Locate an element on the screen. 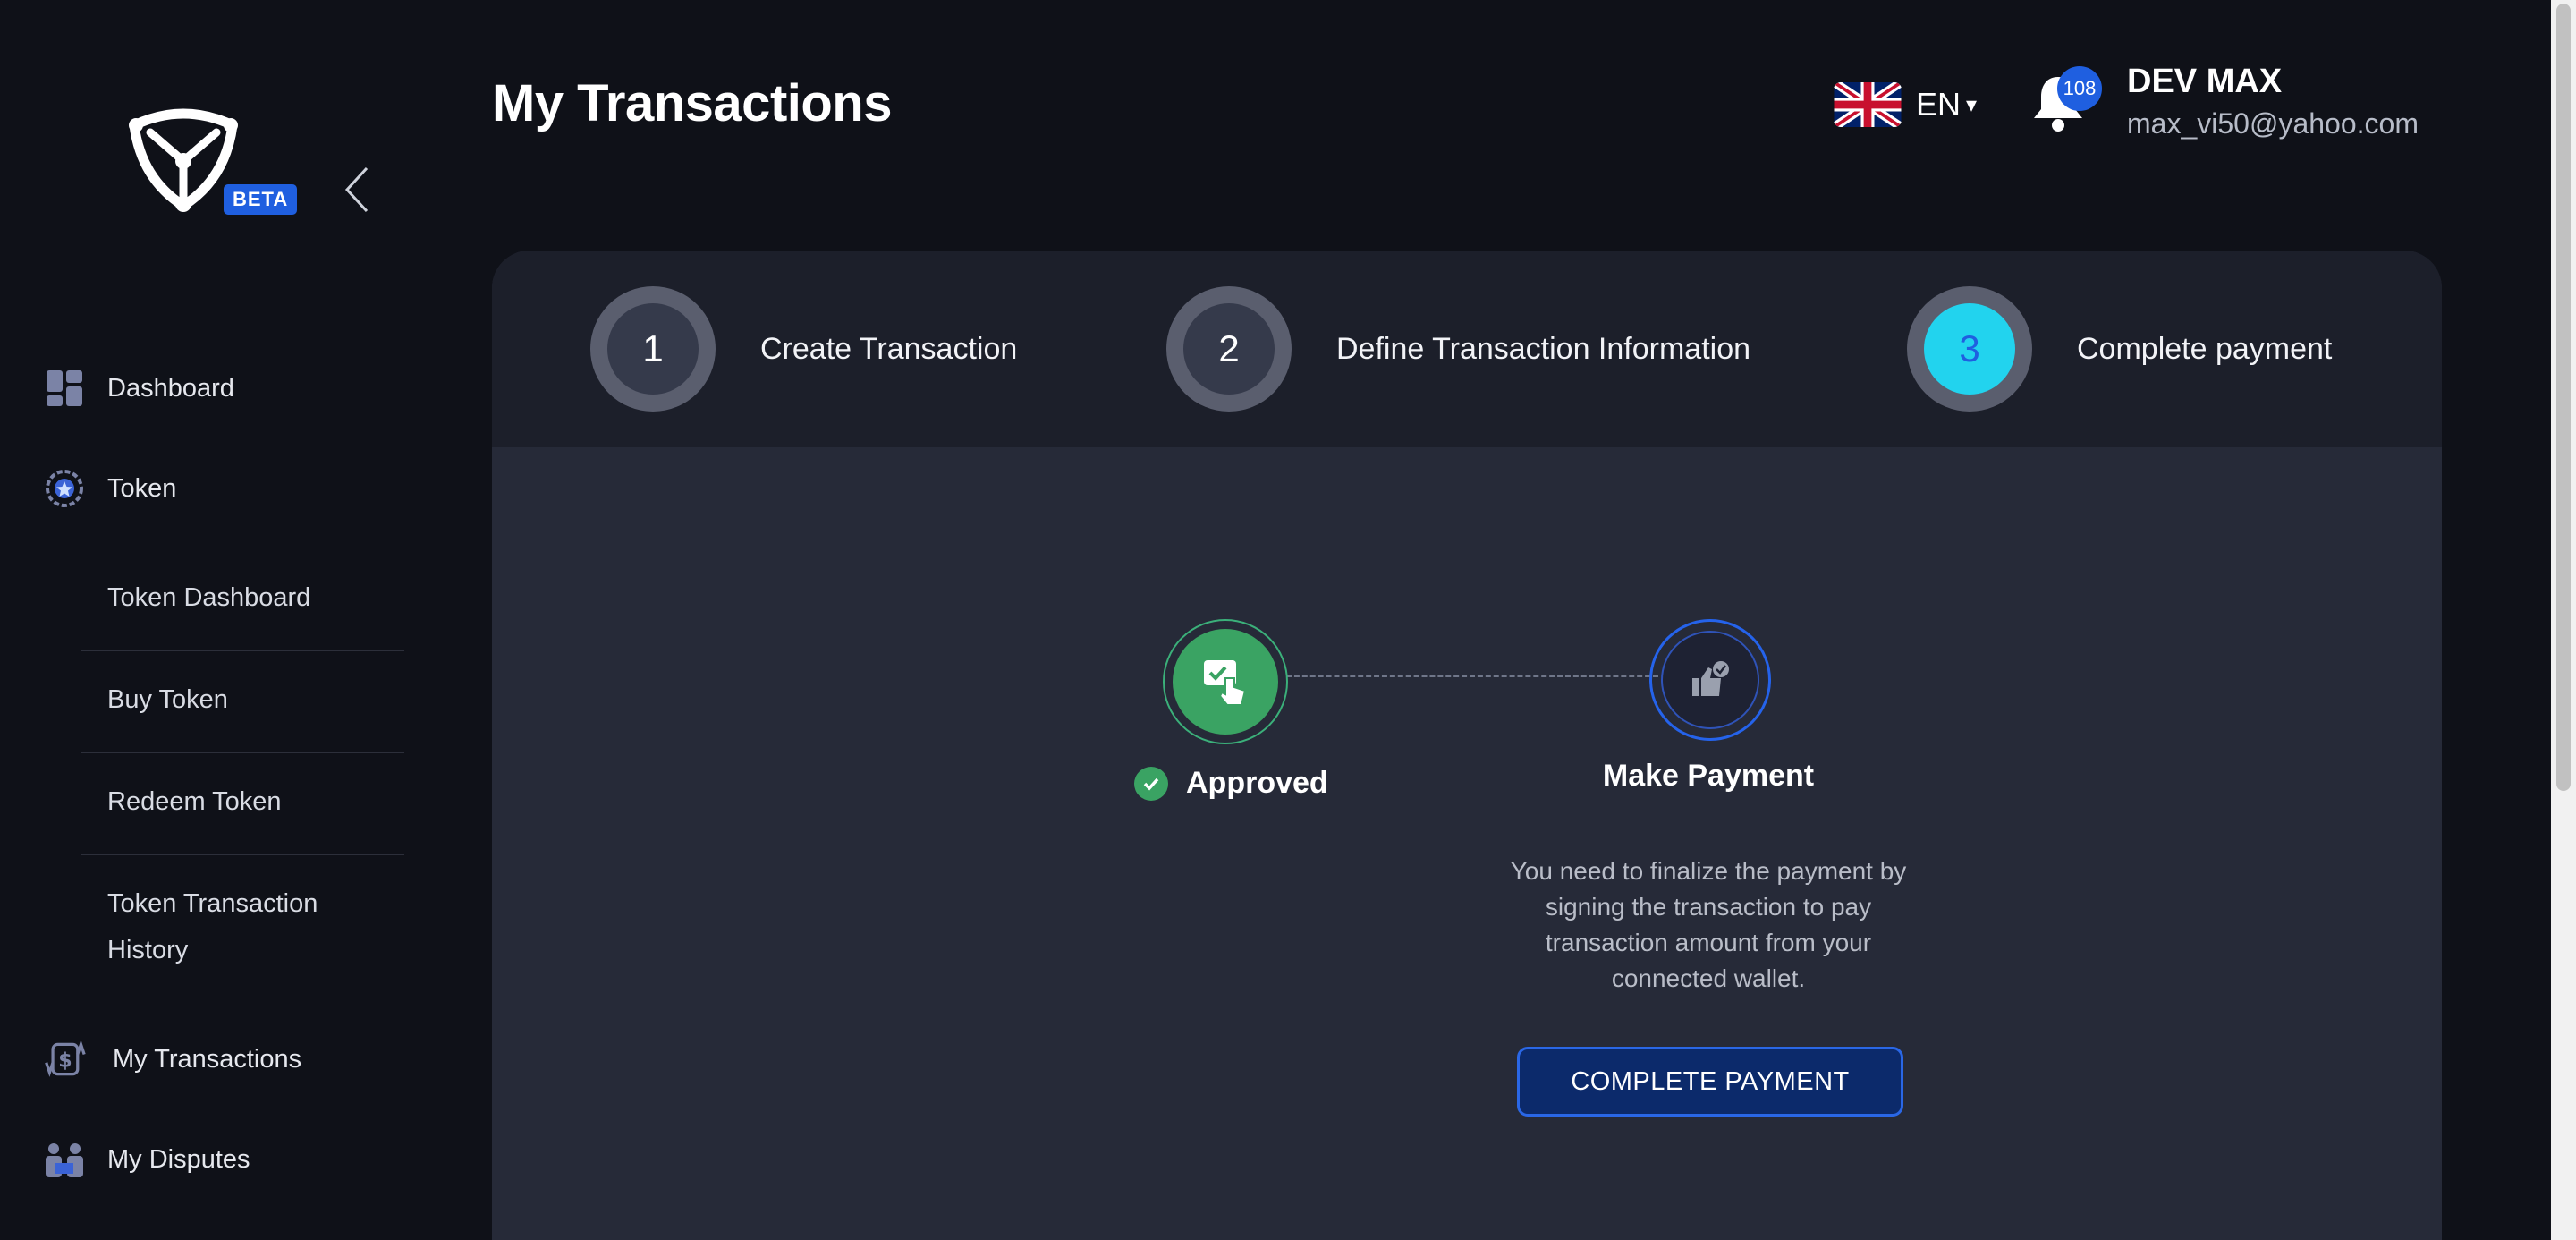  step-circle: 2 is located at coordinates (1229, 349).